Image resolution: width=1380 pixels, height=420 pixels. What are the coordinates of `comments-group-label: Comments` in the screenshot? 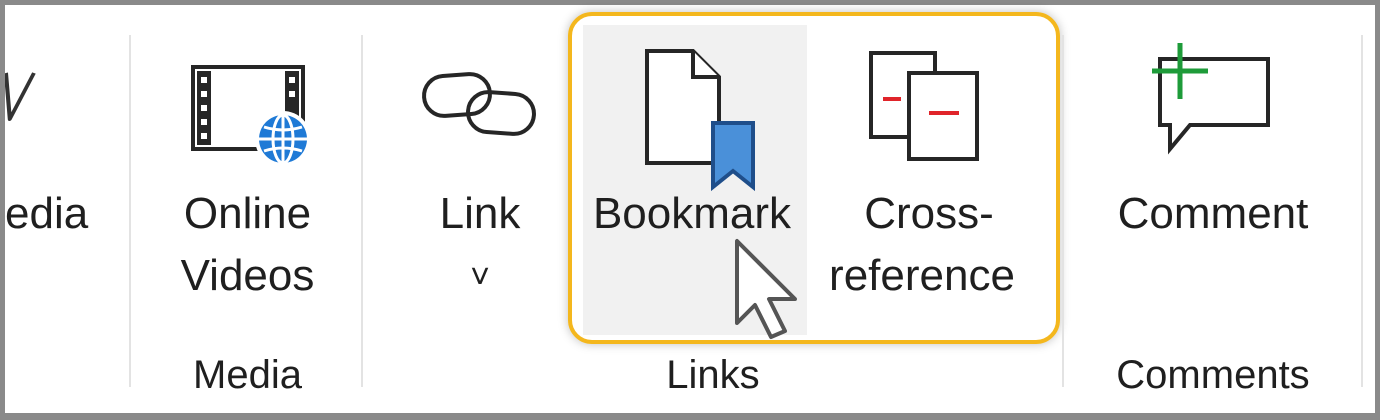 It's located at (1213, 375).